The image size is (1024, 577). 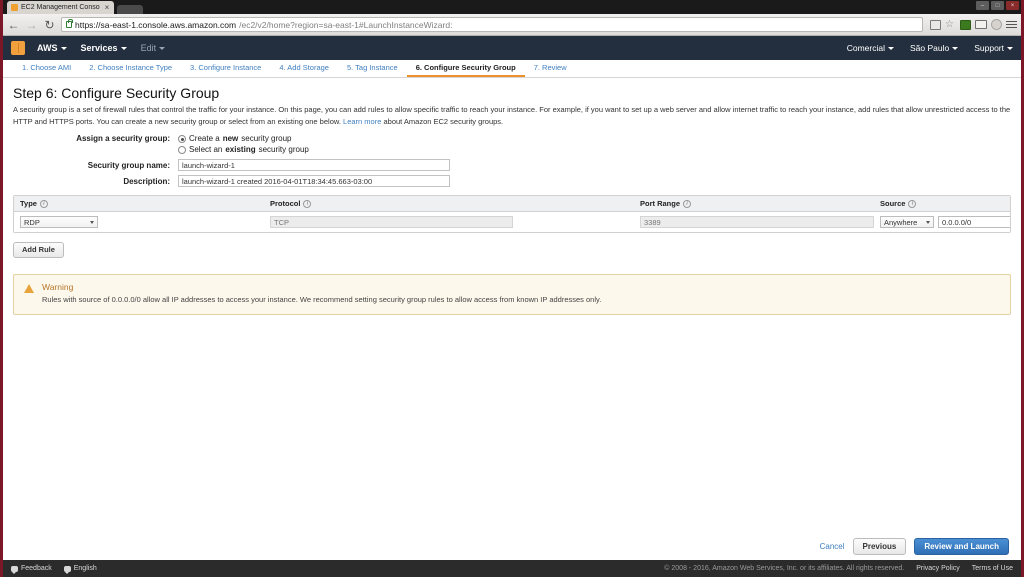 I want to click on nav-services-menu: Services, so click(x=104, y=48).